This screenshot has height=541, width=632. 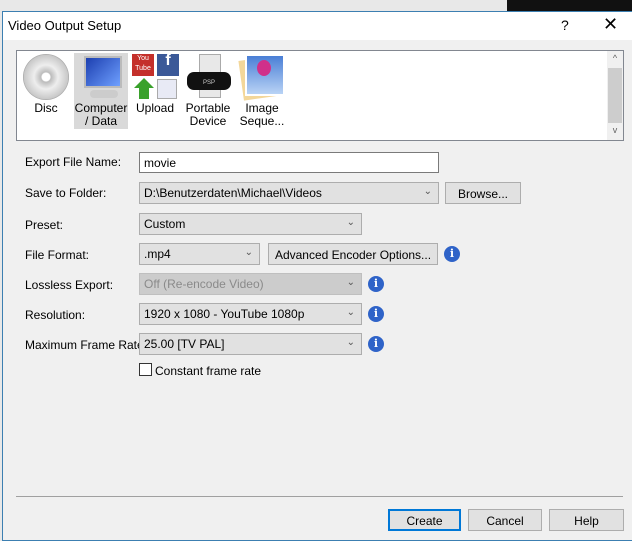 I want to click on target-label: Portable Device, so click(x=208, y=114).